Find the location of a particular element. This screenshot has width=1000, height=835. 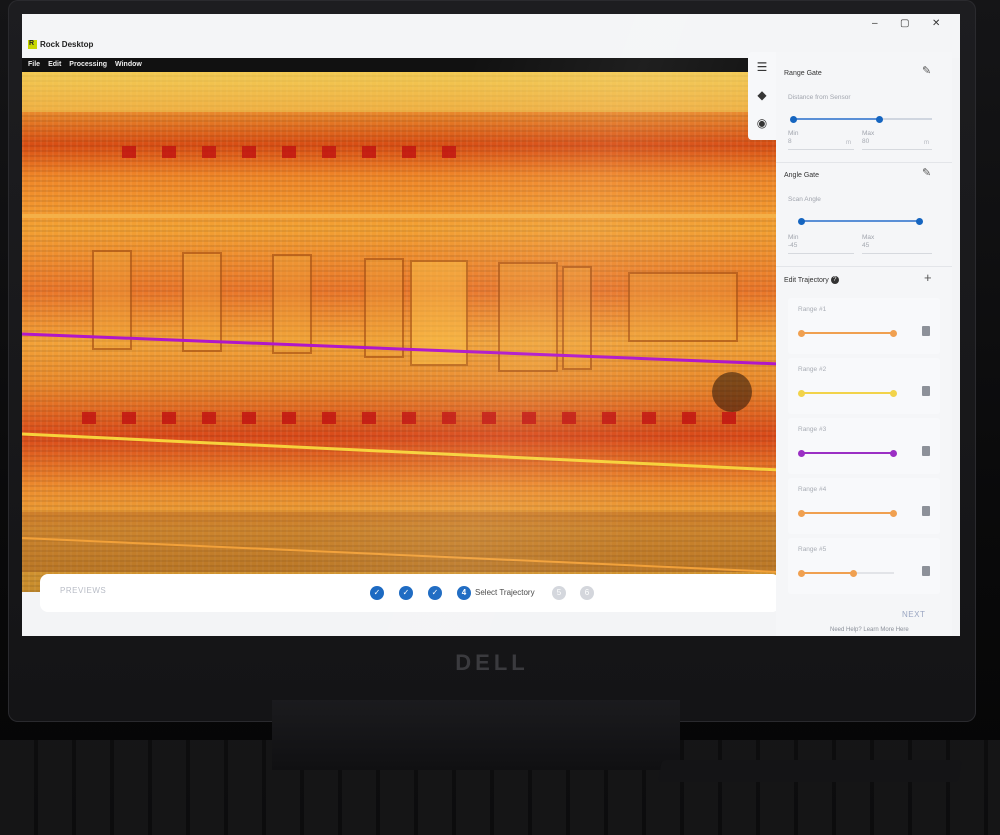

eye-icon: ◉ is located at coordinates (762, 123).